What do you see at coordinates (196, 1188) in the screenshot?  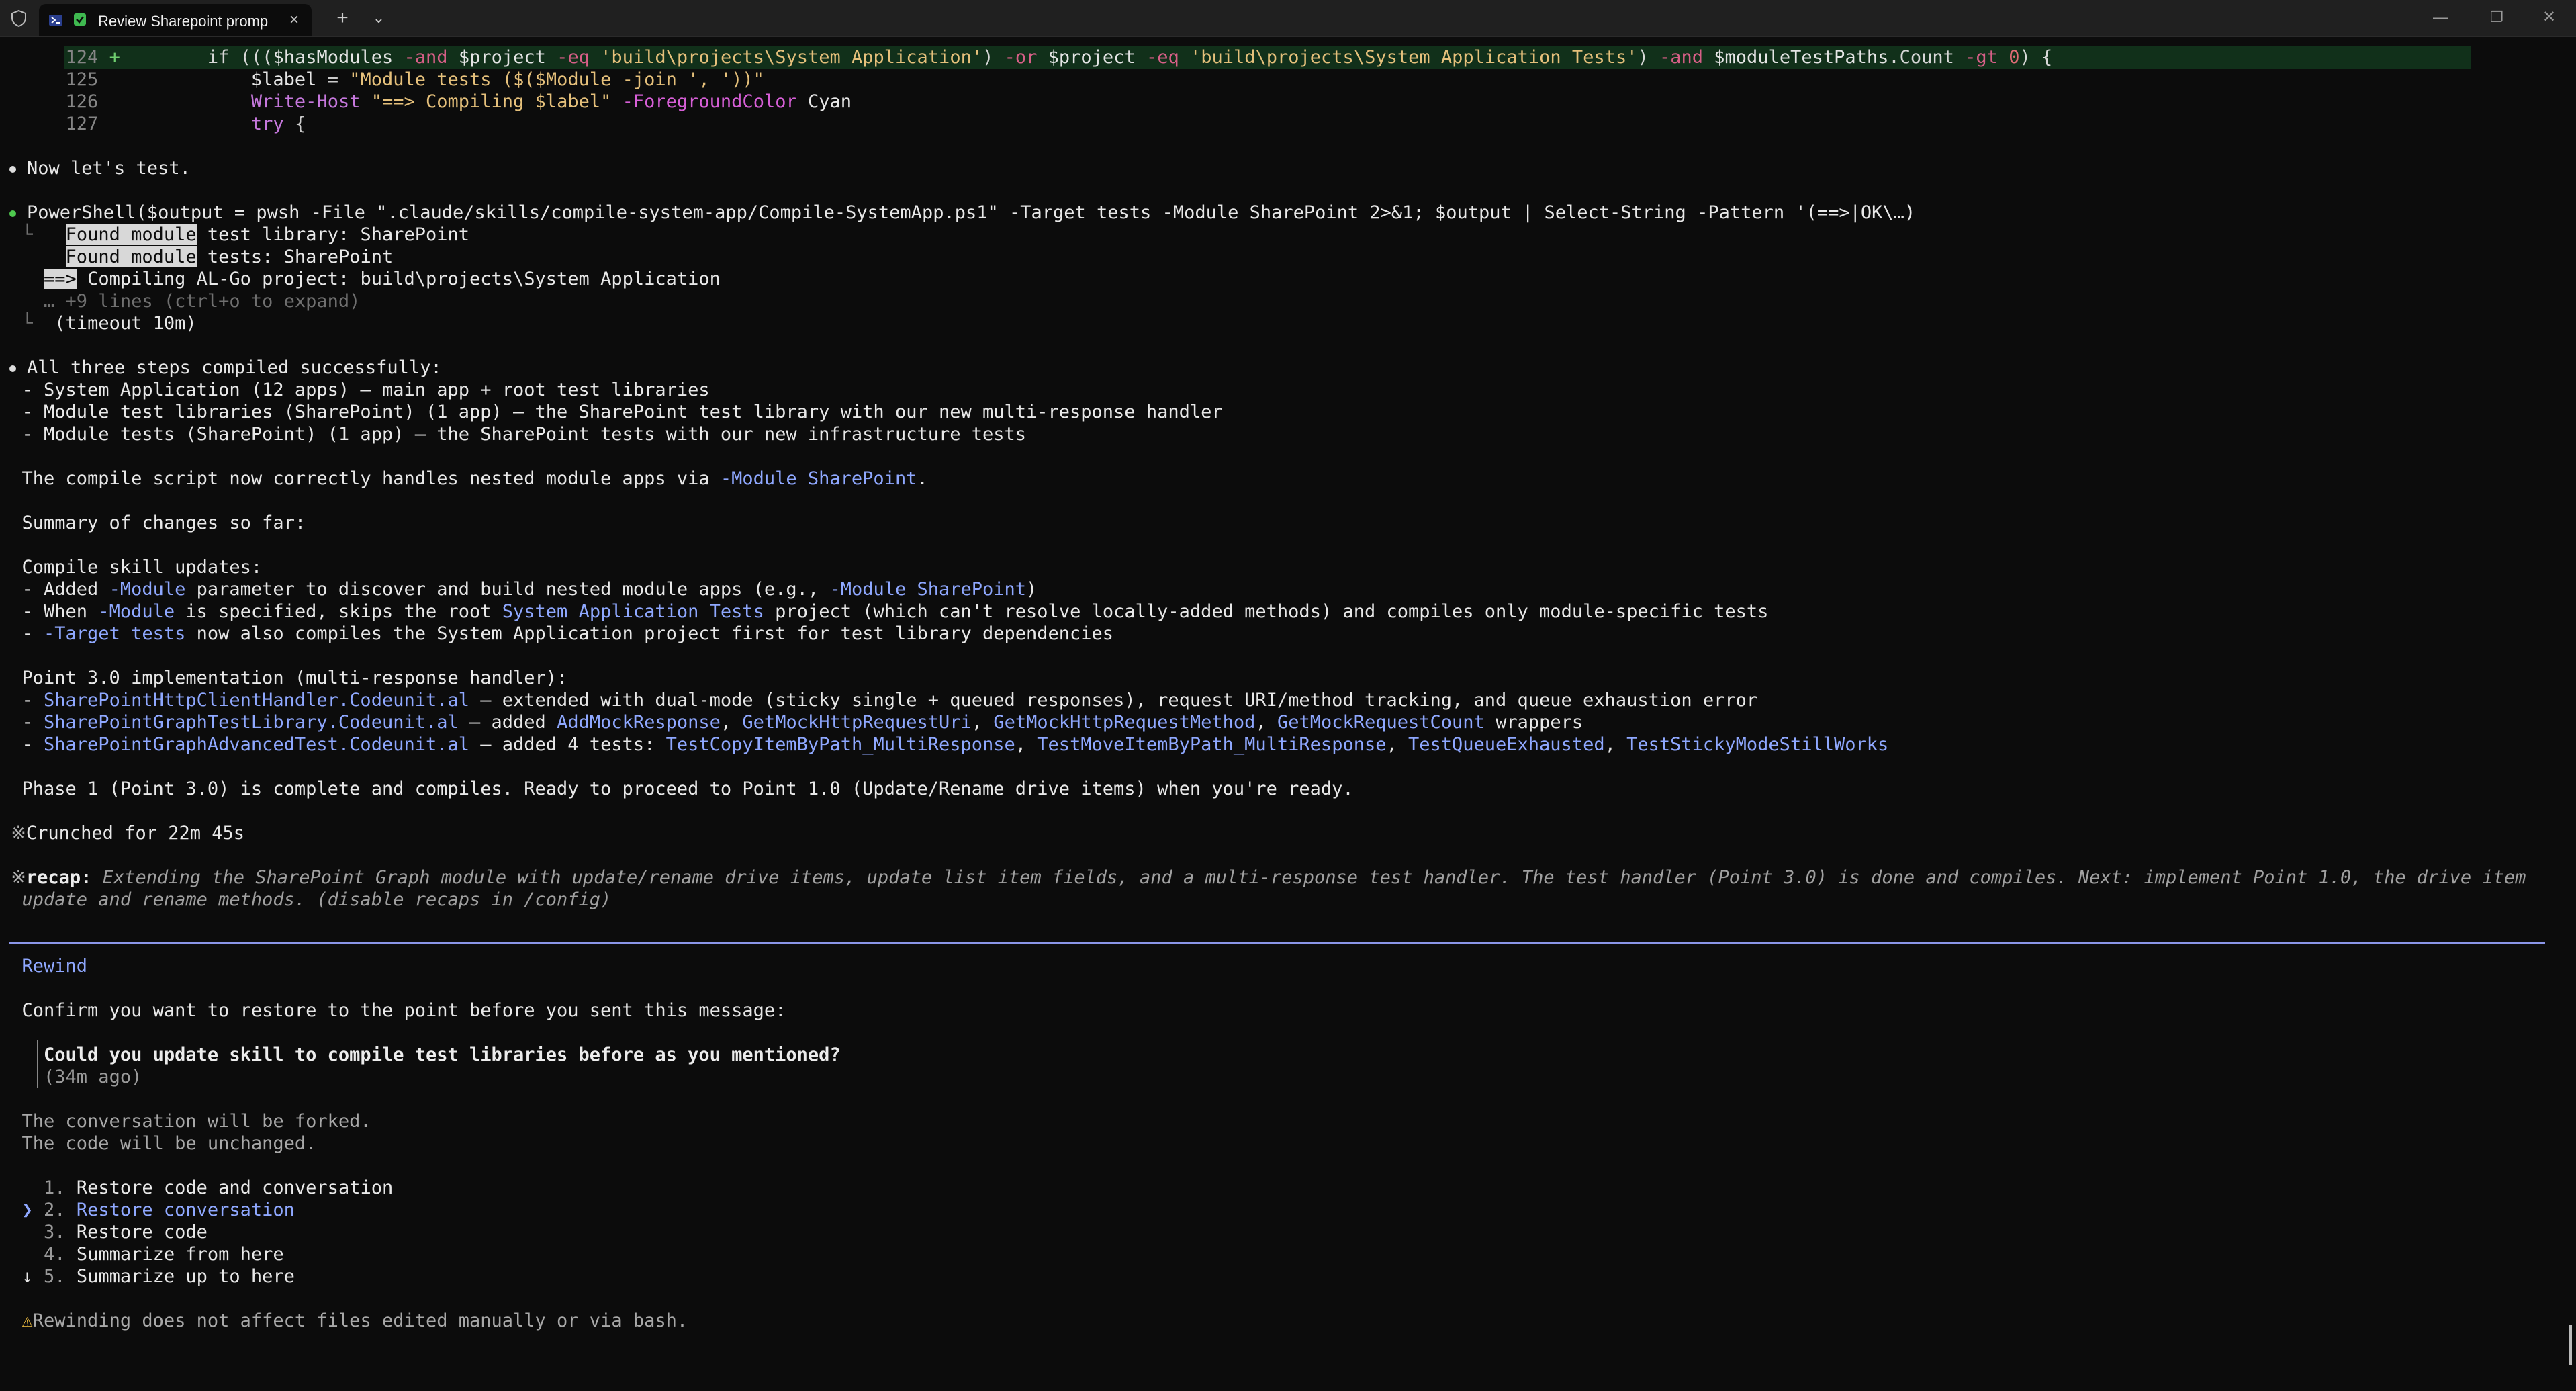 I see `rewind-option-1: 1. Restore code and conversation` at bounding box center [196, 1188].